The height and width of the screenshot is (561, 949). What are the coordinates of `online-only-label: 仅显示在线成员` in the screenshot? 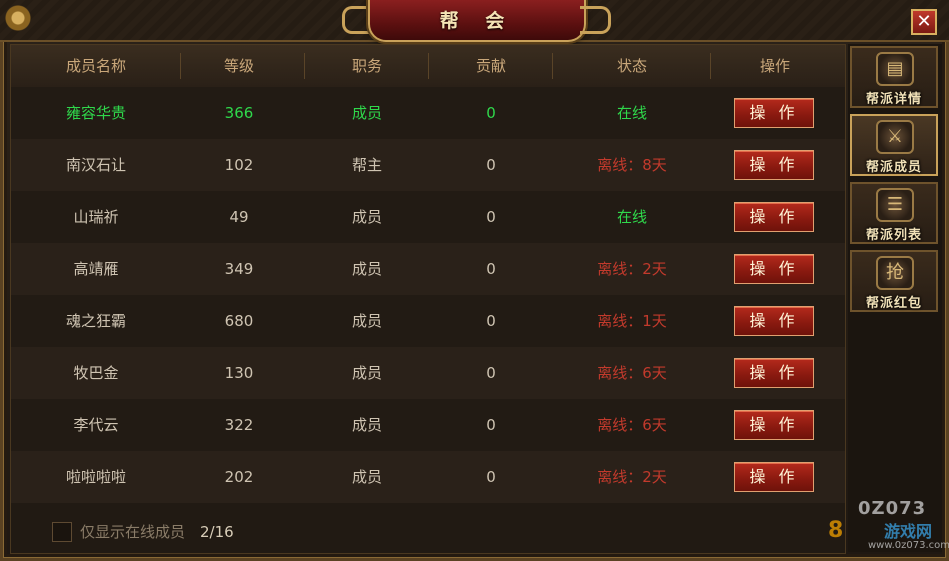 It's located at (133, 532).